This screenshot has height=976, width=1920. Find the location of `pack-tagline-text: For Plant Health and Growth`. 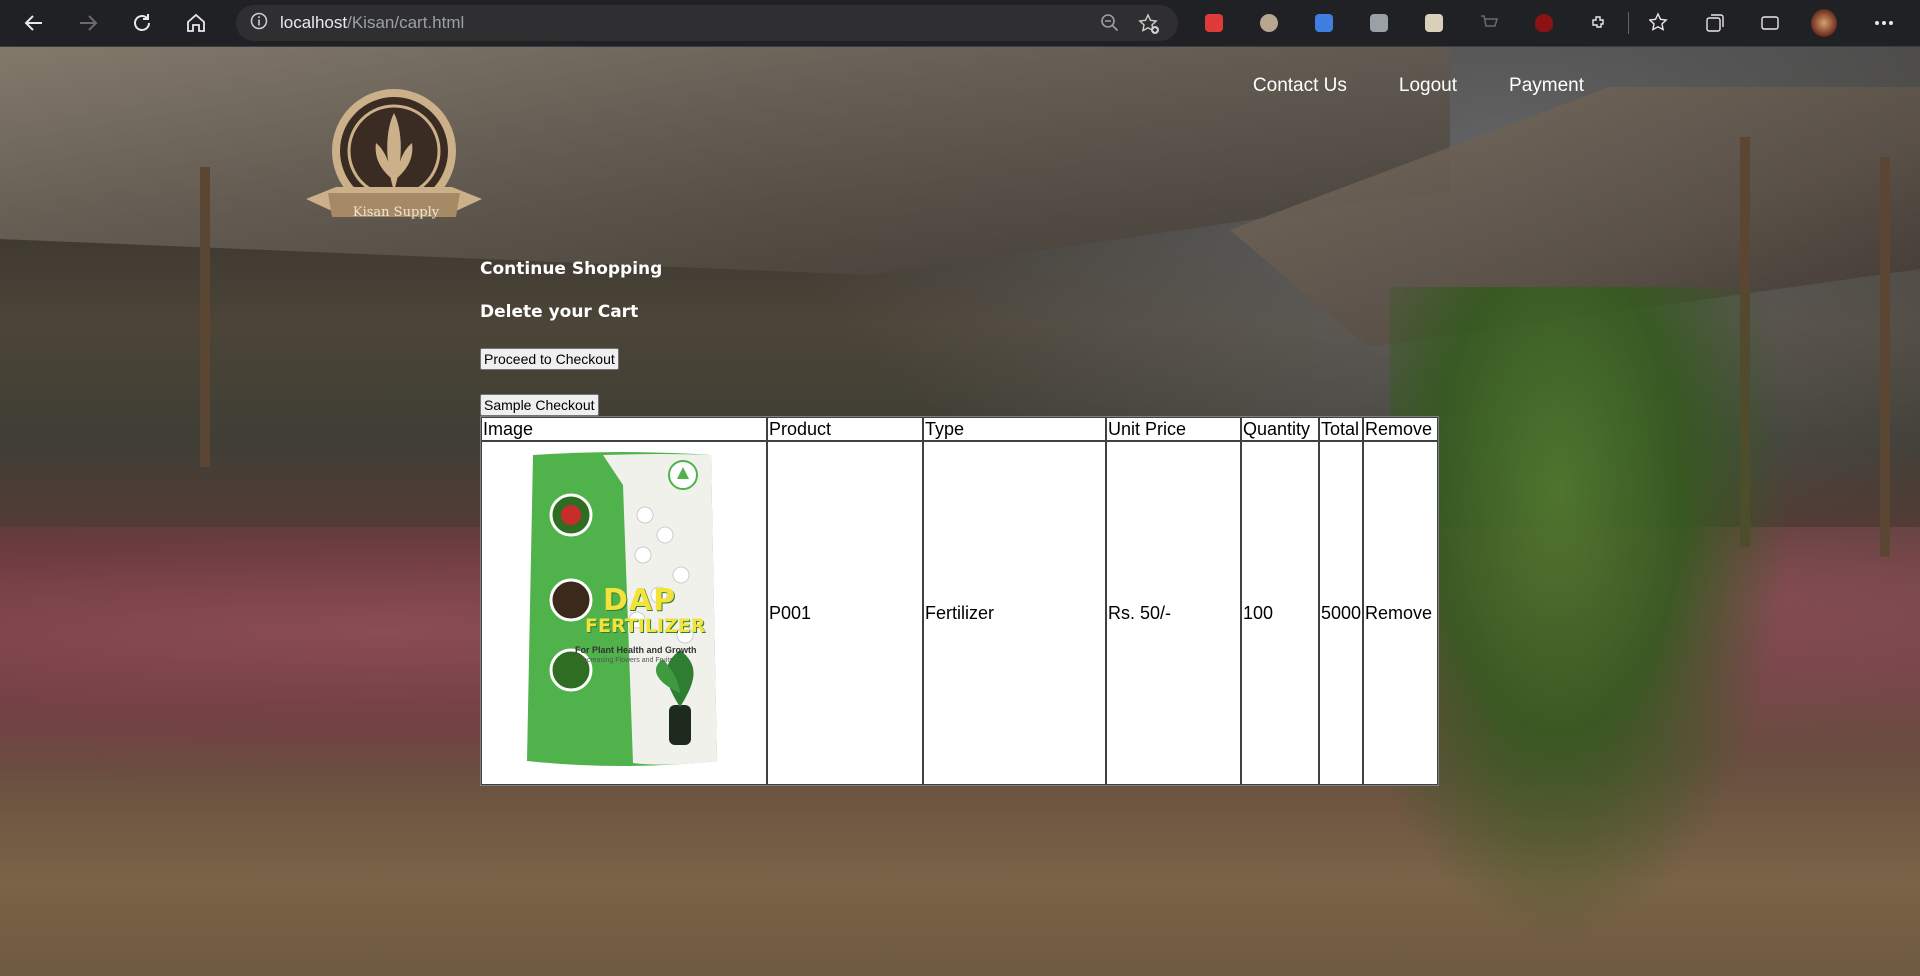

pack-tagline-text: For Plant Health and Growth is located at coordinates (636, 650).